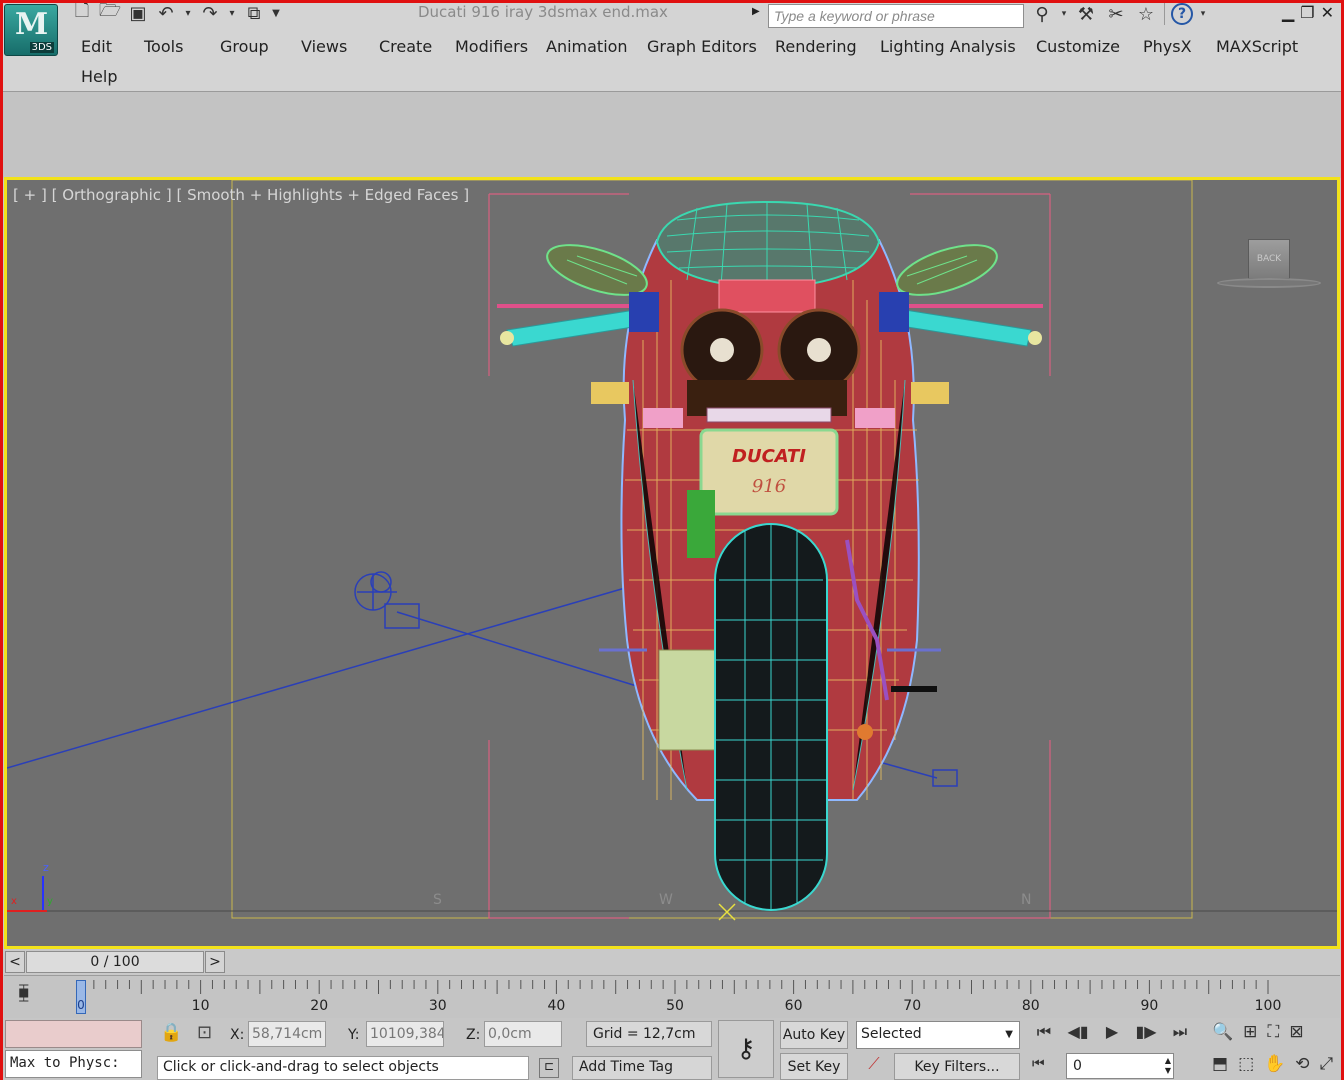 The image size is (1344, 1080). I want to click on menu-modifiers: Modifiers, so click(491, 48).